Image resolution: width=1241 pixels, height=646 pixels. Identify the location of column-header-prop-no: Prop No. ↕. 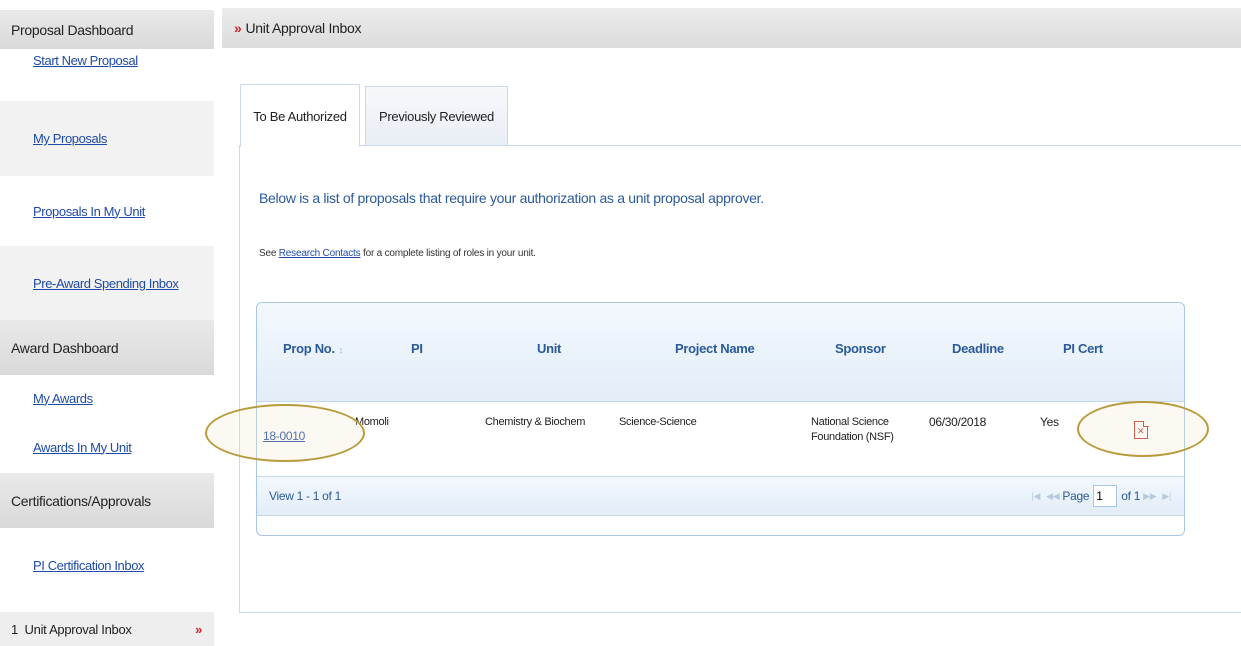
(313, 348).